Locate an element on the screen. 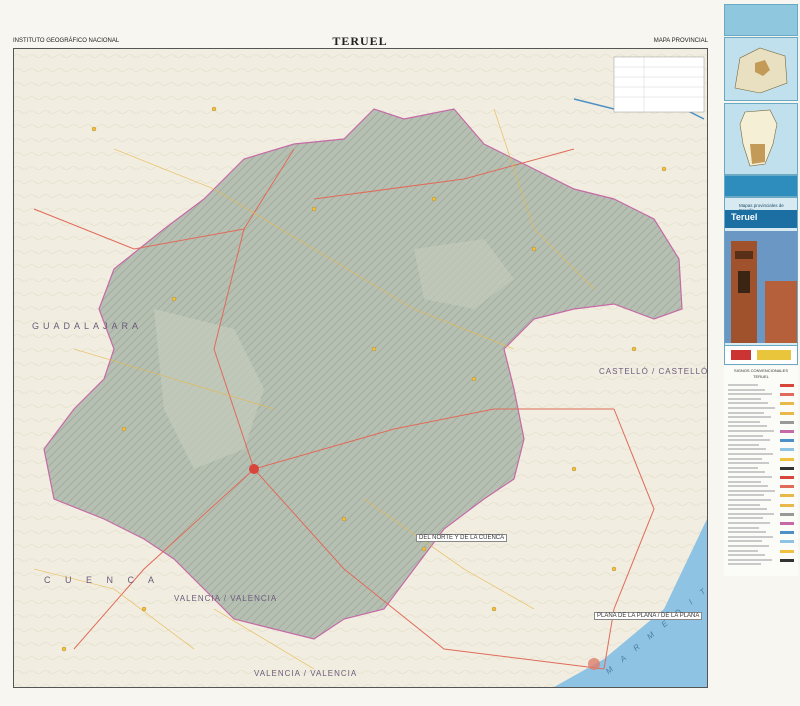 The image size is (800, 706). location-map is located at coordinates (761, 70).